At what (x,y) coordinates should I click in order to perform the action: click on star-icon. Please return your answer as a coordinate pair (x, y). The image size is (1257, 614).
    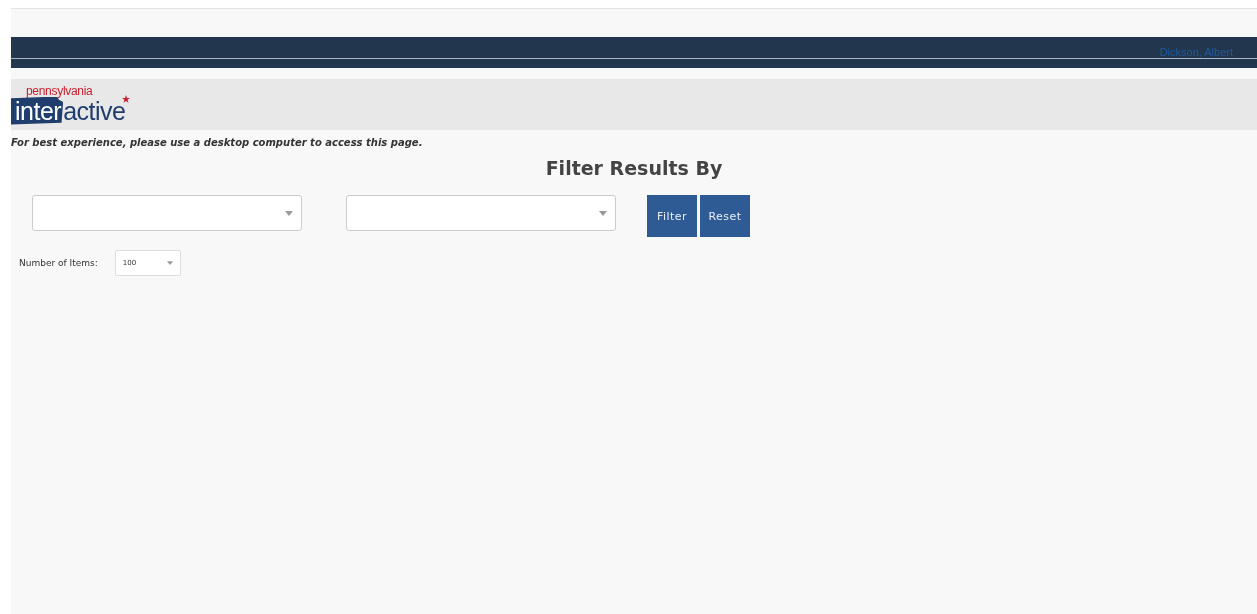
    Looking at the image, I should click on (126, 98).